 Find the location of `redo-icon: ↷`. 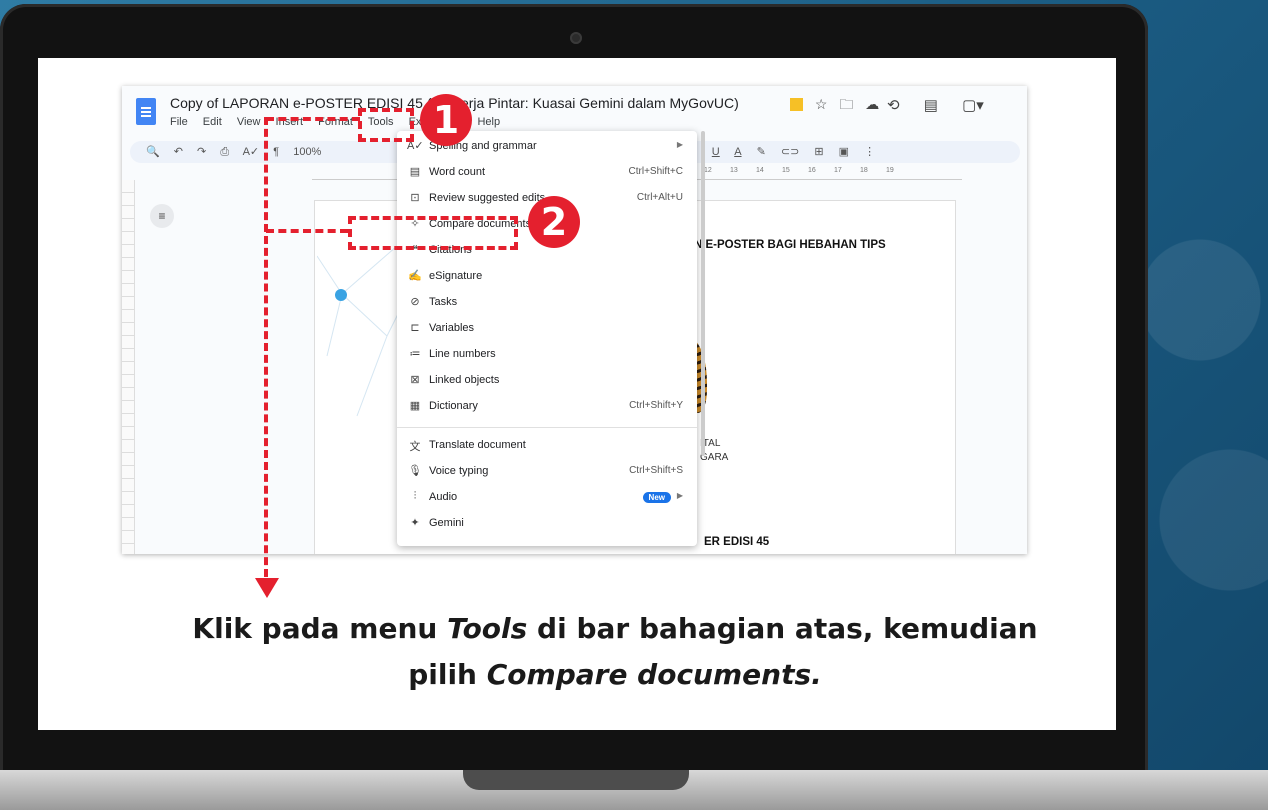

redo-icon: ↷ is located at coordinates (201, 152).